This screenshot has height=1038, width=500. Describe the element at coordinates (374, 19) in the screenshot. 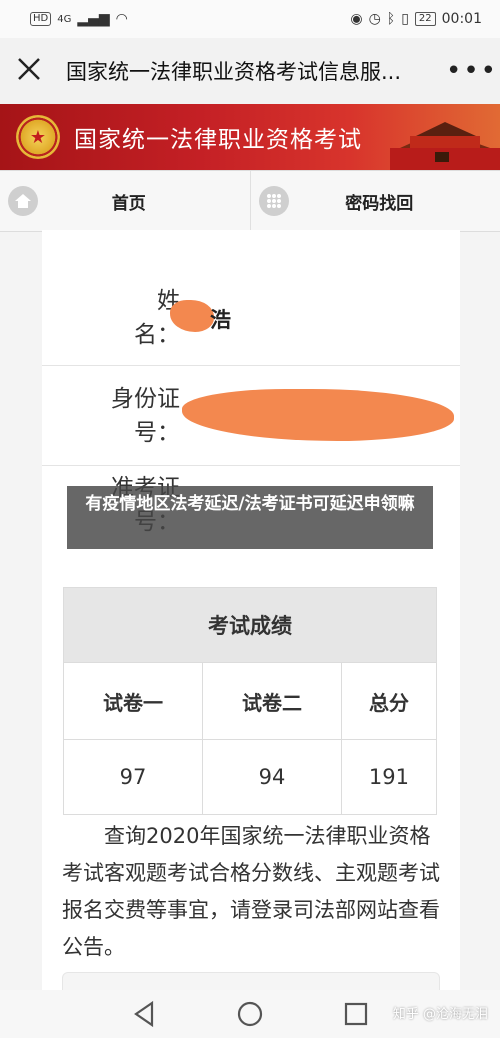

I see `alarm-icon: ◷` at that location.